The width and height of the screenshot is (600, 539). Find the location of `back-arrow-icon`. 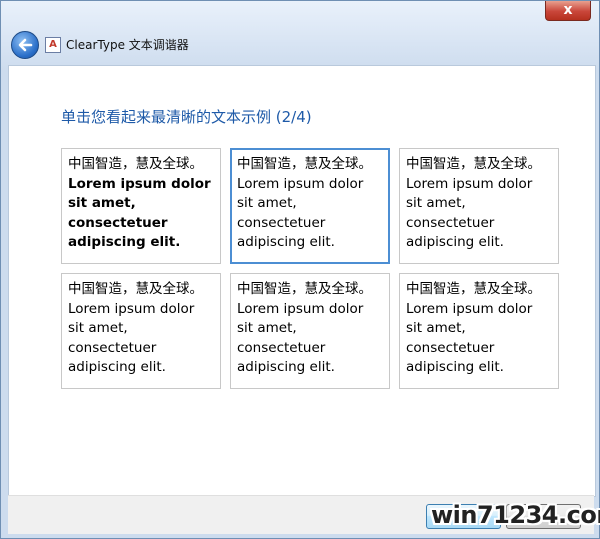

back-arrow-icon is located at coordinates (25, 45).